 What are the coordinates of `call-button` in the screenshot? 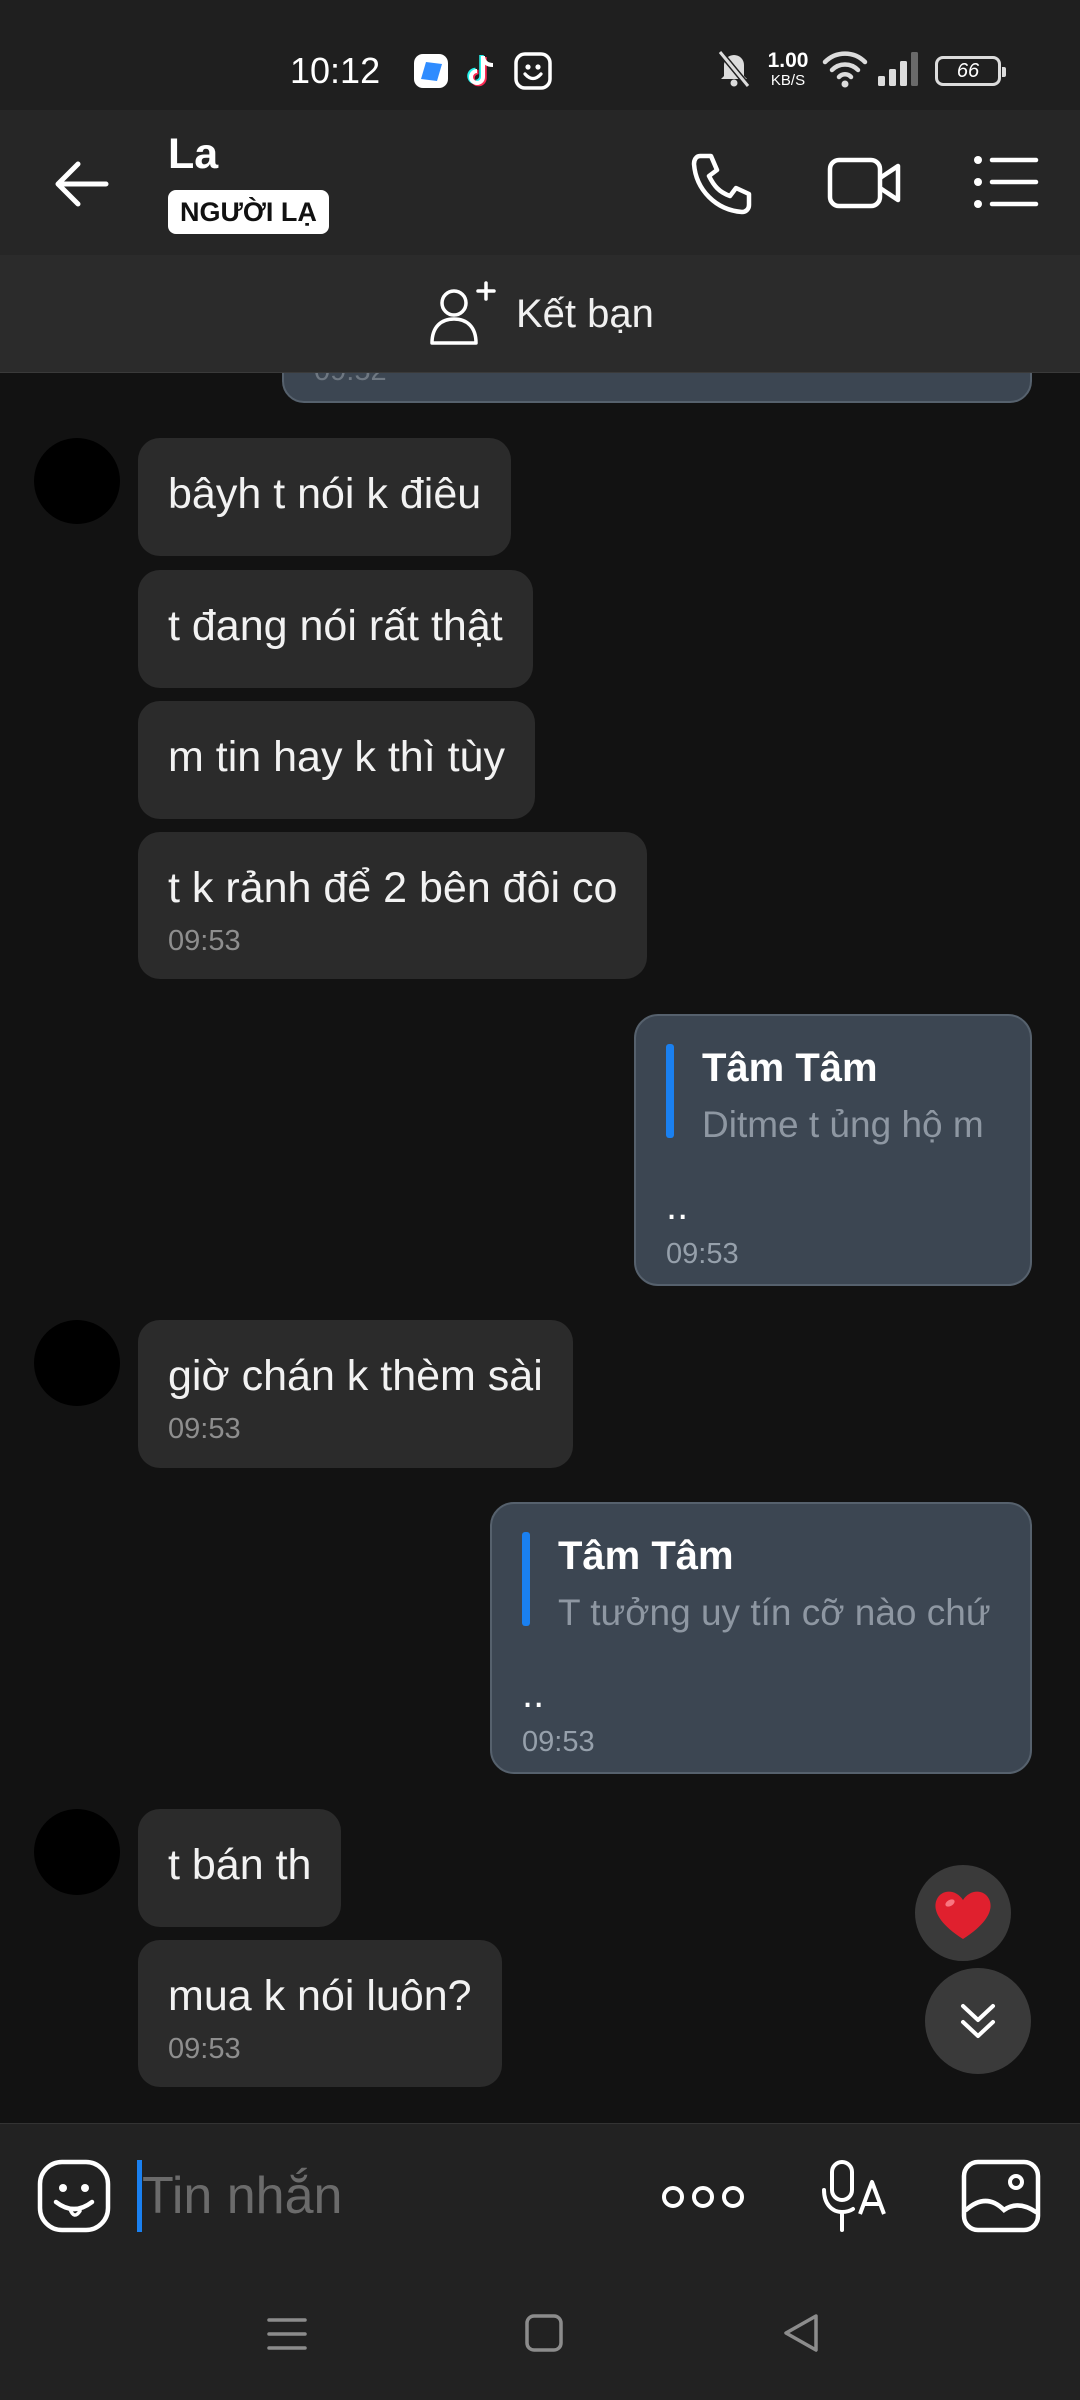 It's located at (721, 183).